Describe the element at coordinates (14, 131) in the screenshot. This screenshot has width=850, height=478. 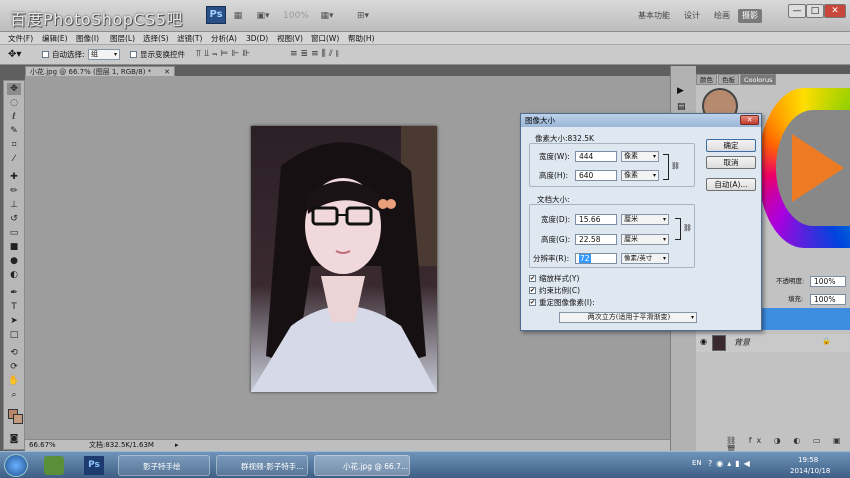
I see `quick-select-tool-icon: ✎` at that location.